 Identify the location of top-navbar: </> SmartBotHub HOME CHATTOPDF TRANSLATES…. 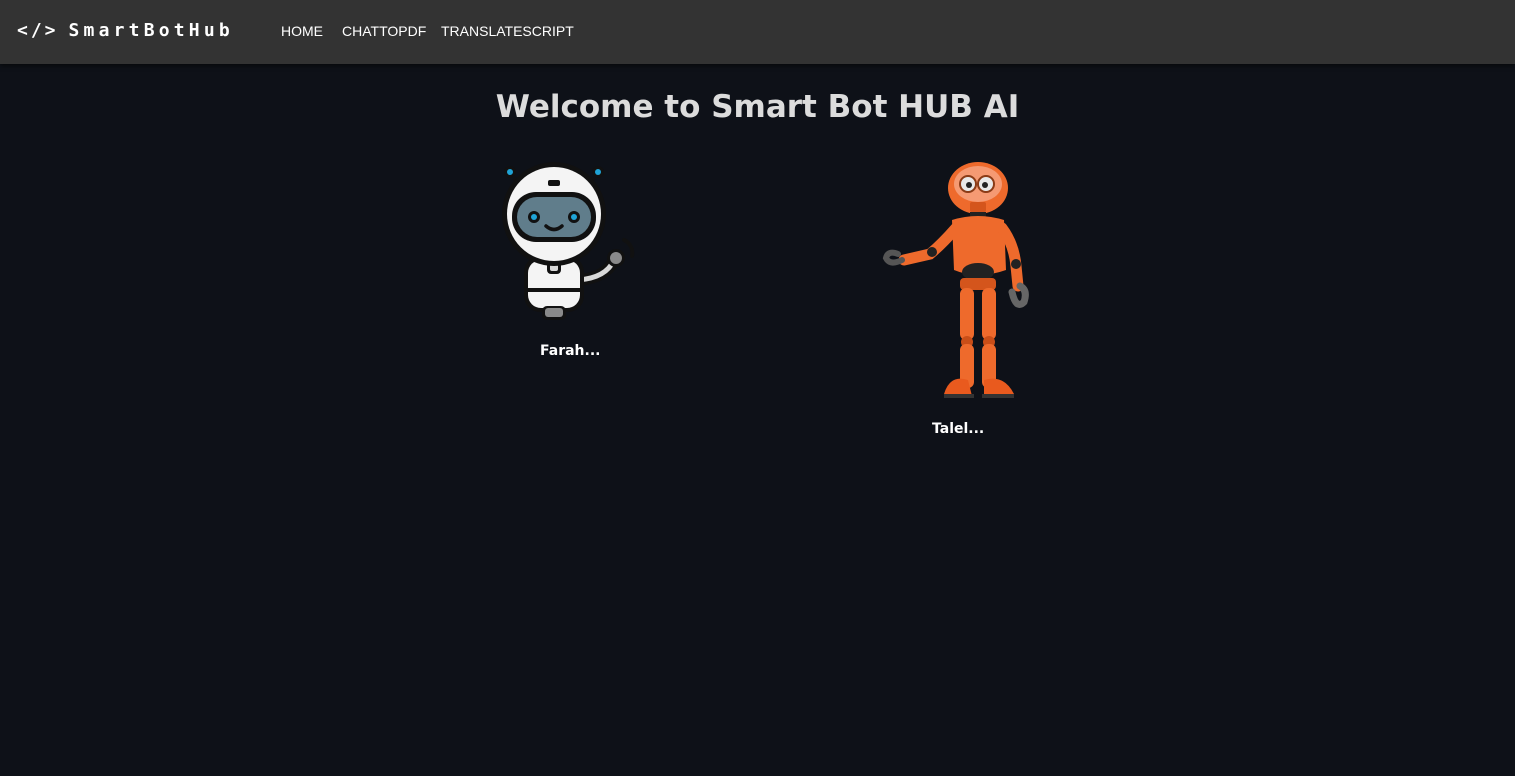
(757, 32).